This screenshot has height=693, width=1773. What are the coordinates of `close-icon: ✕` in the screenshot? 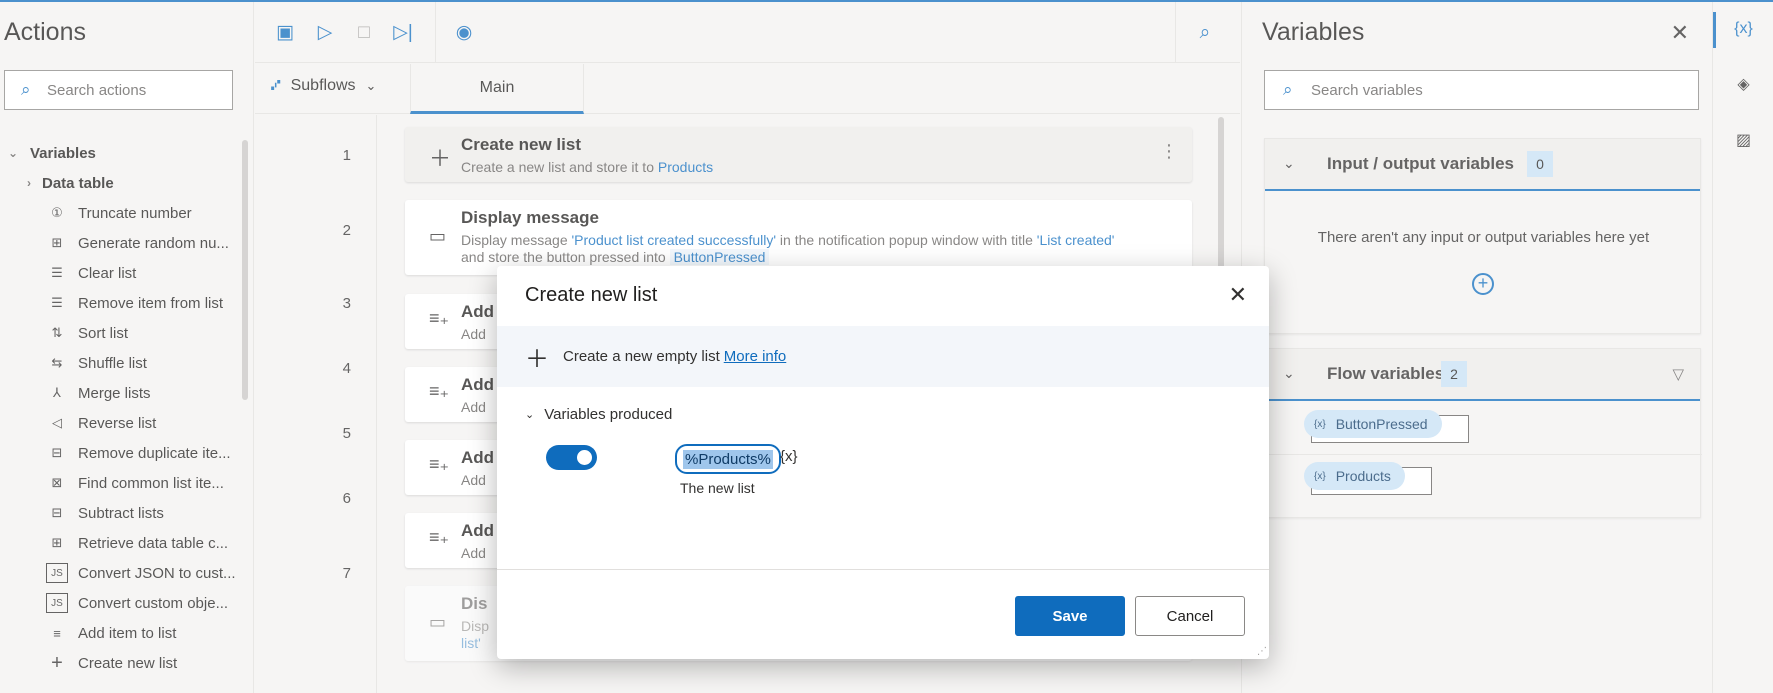 It's located at (1238, 295).